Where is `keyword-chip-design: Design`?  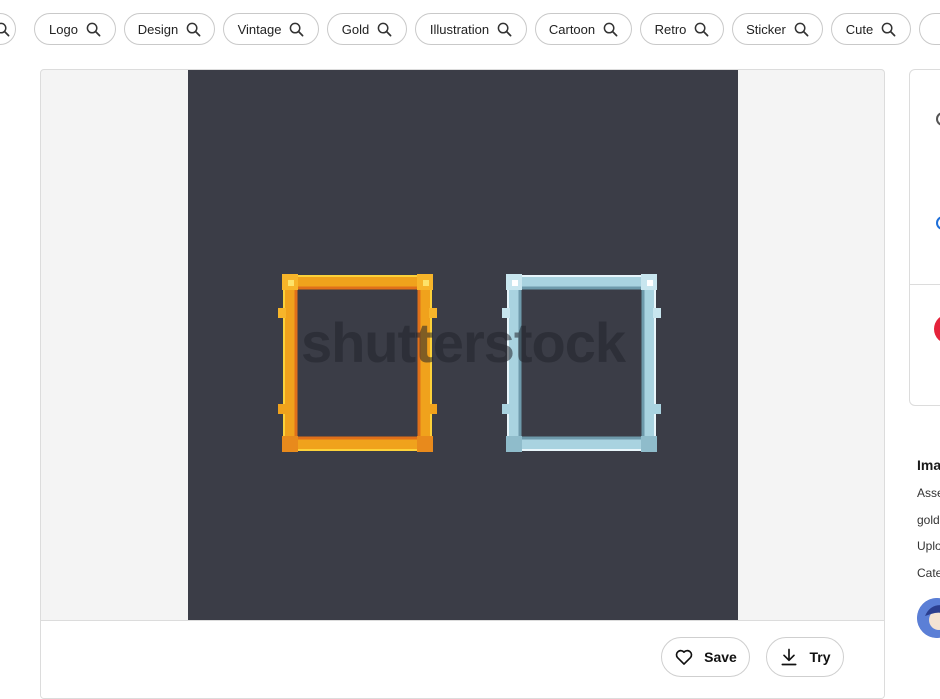
keyword-chip-design: Design is located at coordinates (169, 29).